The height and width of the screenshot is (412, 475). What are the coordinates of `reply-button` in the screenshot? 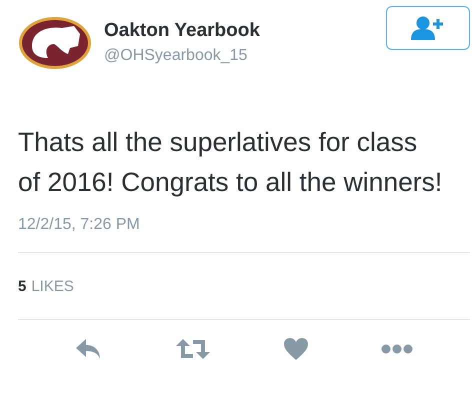 It's located at (88, 349).